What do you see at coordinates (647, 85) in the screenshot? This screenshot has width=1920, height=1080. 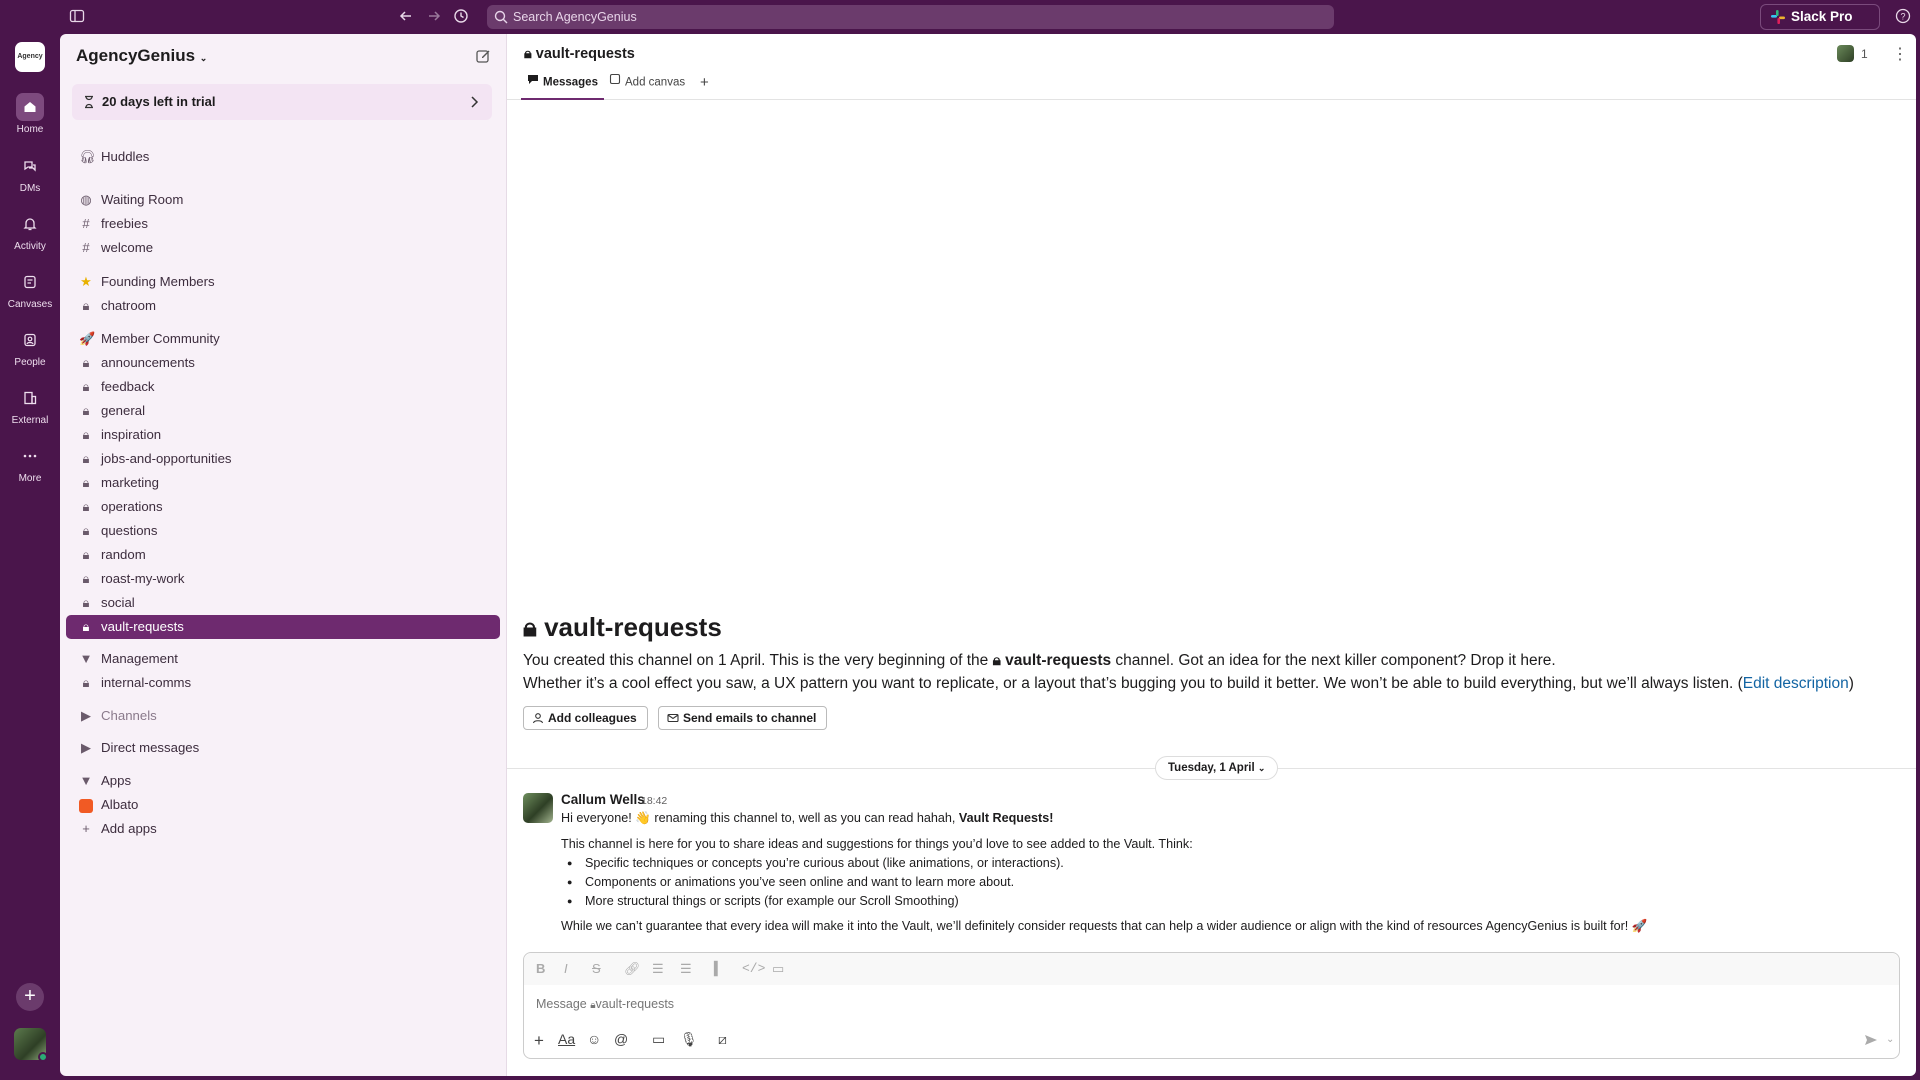 I see `tab-add-canvas: Add canvas` at bounding box center [647, 85].